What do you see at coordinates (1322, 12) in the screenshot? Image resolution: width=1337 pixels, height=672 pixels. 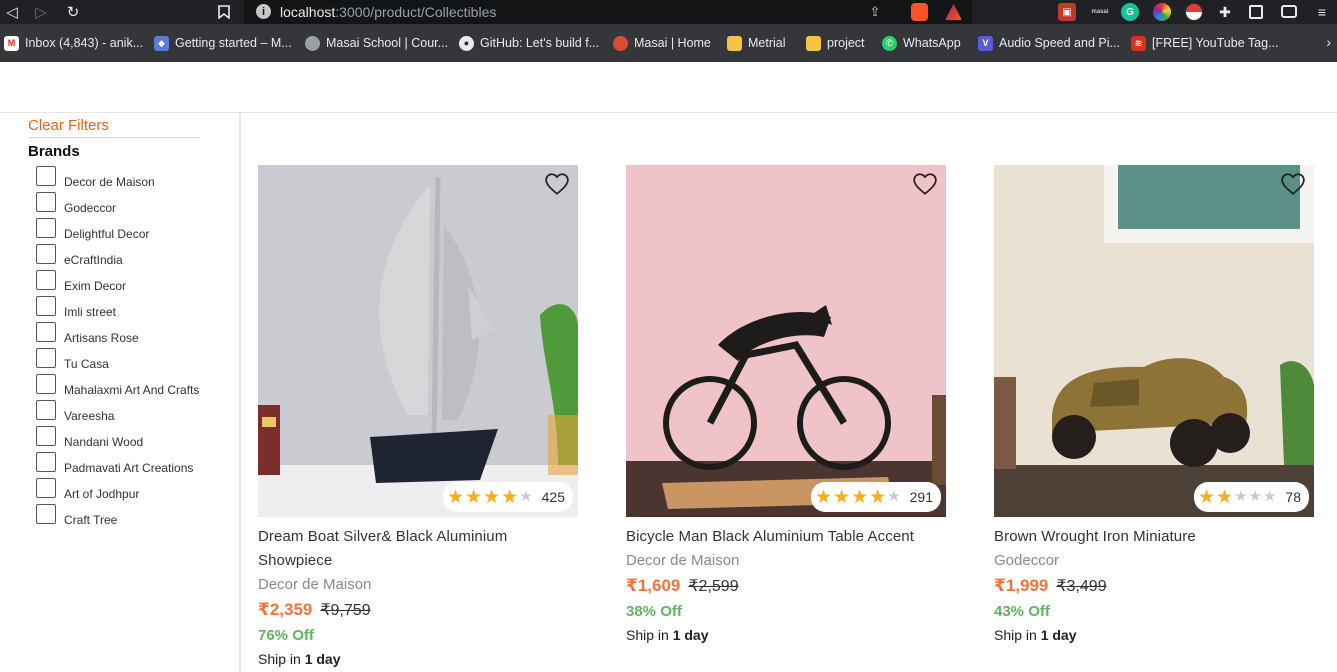 I see `menu-icon: ≡` at bounding box center [1322, 12].